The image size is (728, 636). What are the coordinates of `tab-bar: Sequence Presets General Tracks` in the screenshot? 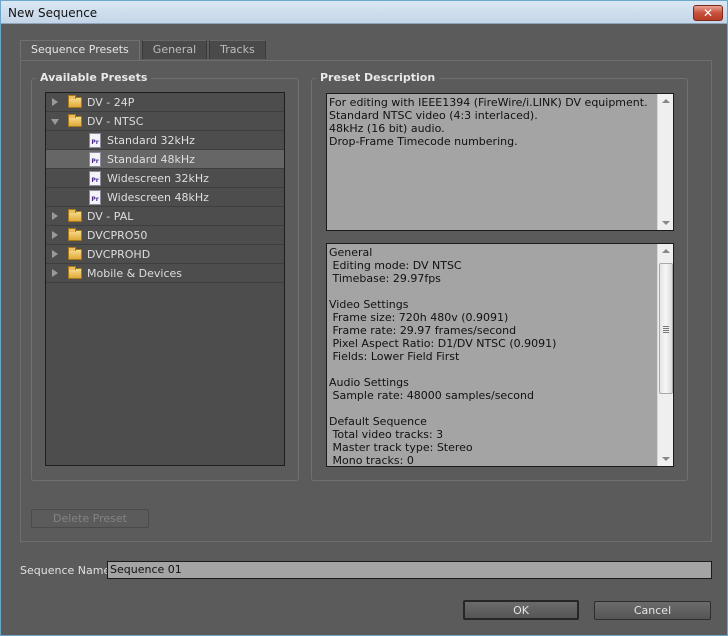 It's located at (144, 50).